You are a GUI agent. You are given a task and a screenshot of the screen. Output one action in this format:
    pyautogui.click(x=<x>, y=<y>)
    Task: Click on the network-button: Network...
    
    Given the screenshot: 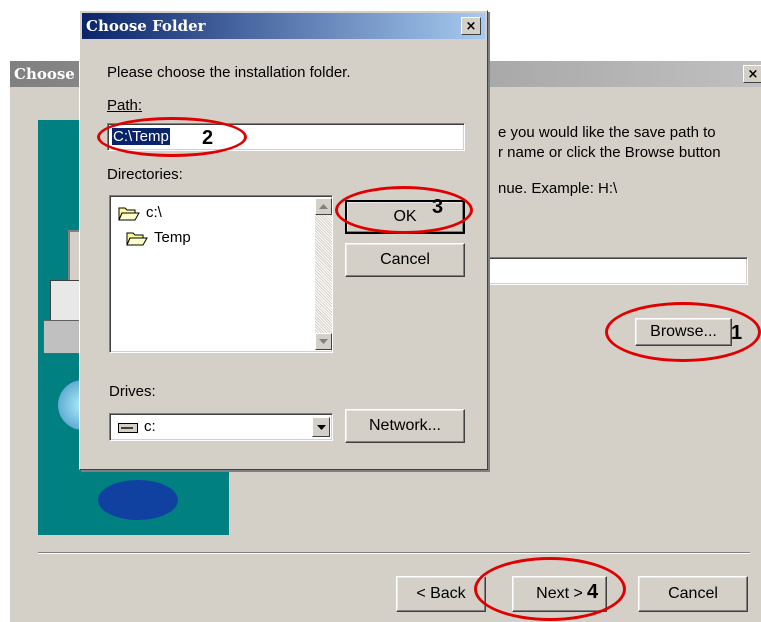 What is the action you would take?
    pyautogui.click(x=405, y=426)
    